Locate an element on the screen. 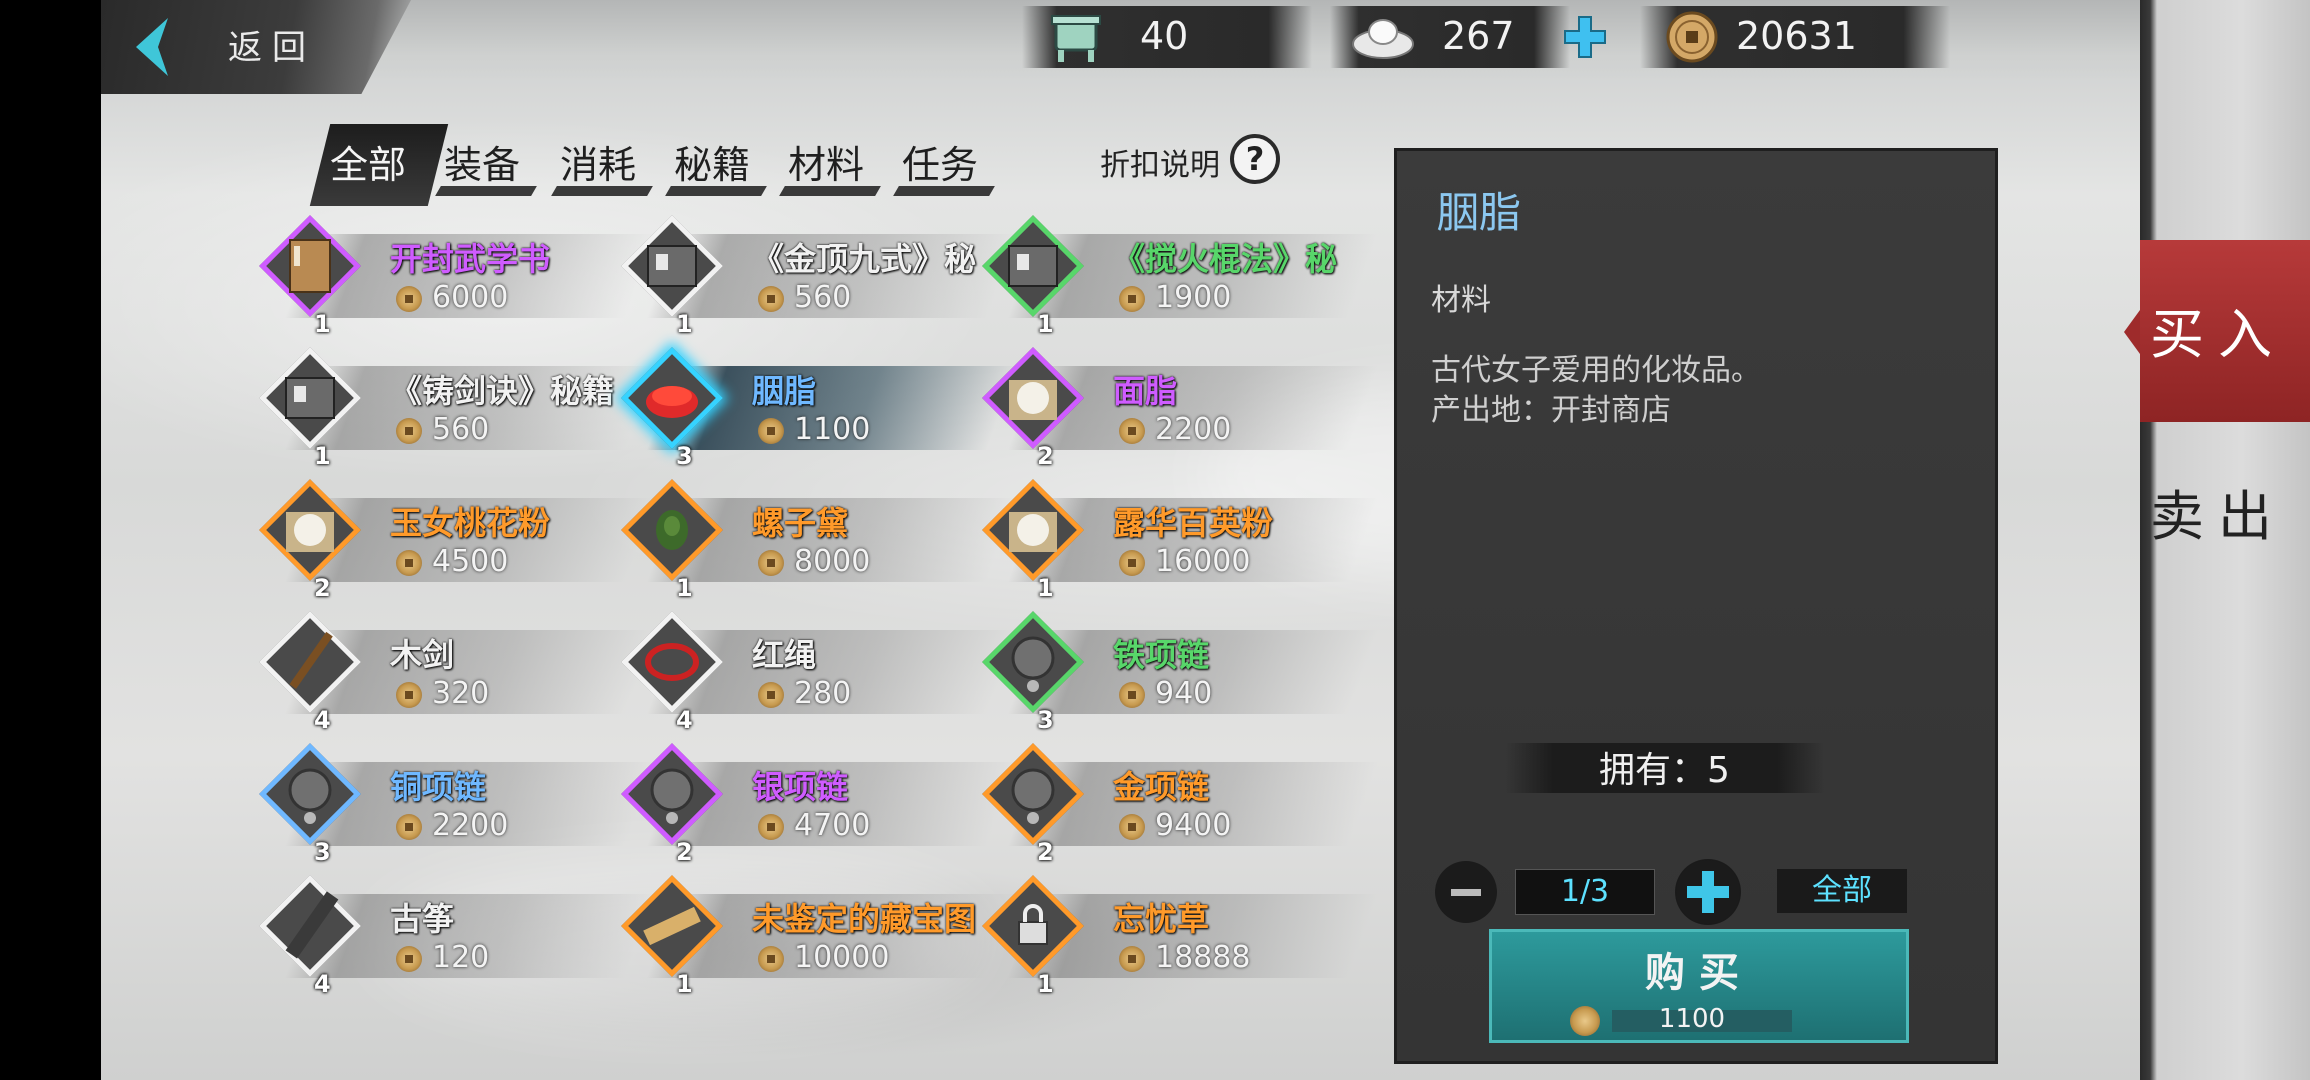  buy-tab: 买入 is located at coordinates (2217, 331).